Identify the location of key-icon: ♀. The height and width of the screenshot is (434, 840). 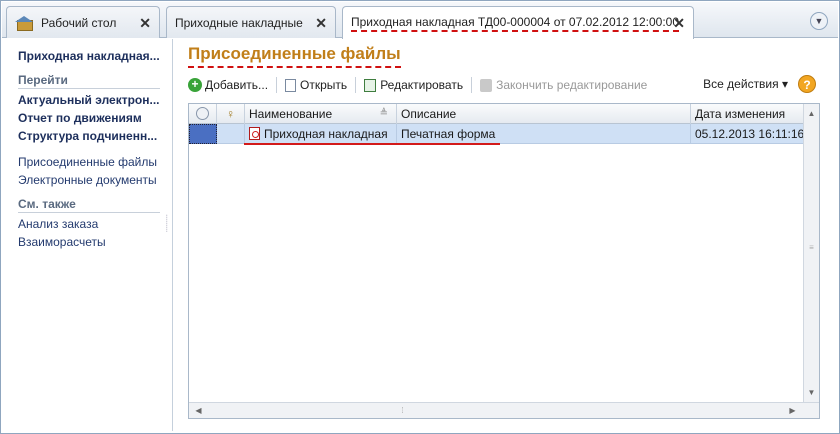
(230, 114).